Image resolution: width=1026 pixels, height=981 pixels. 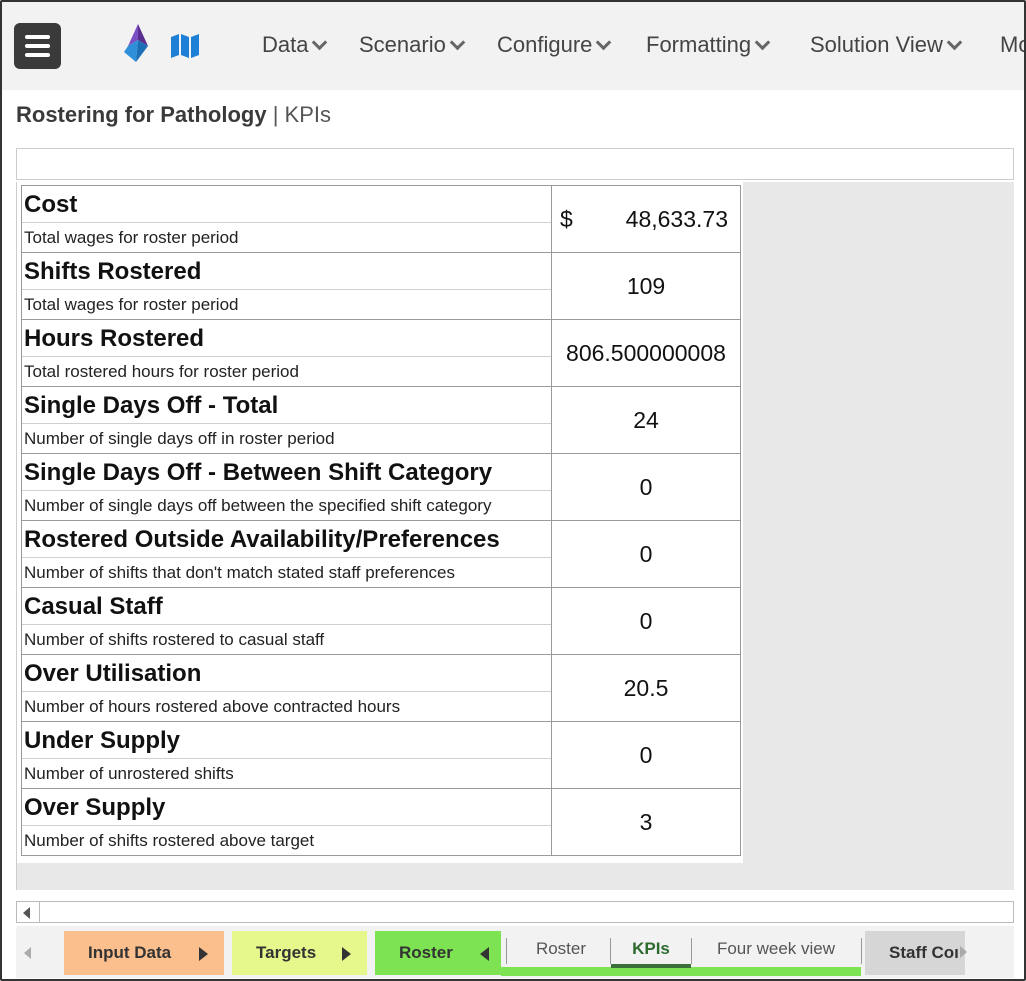 What do you see at coordinates (402, 44) in the screenshot?
I see `menu-scenario-label: Scenario` at bounding box center [402, 44].